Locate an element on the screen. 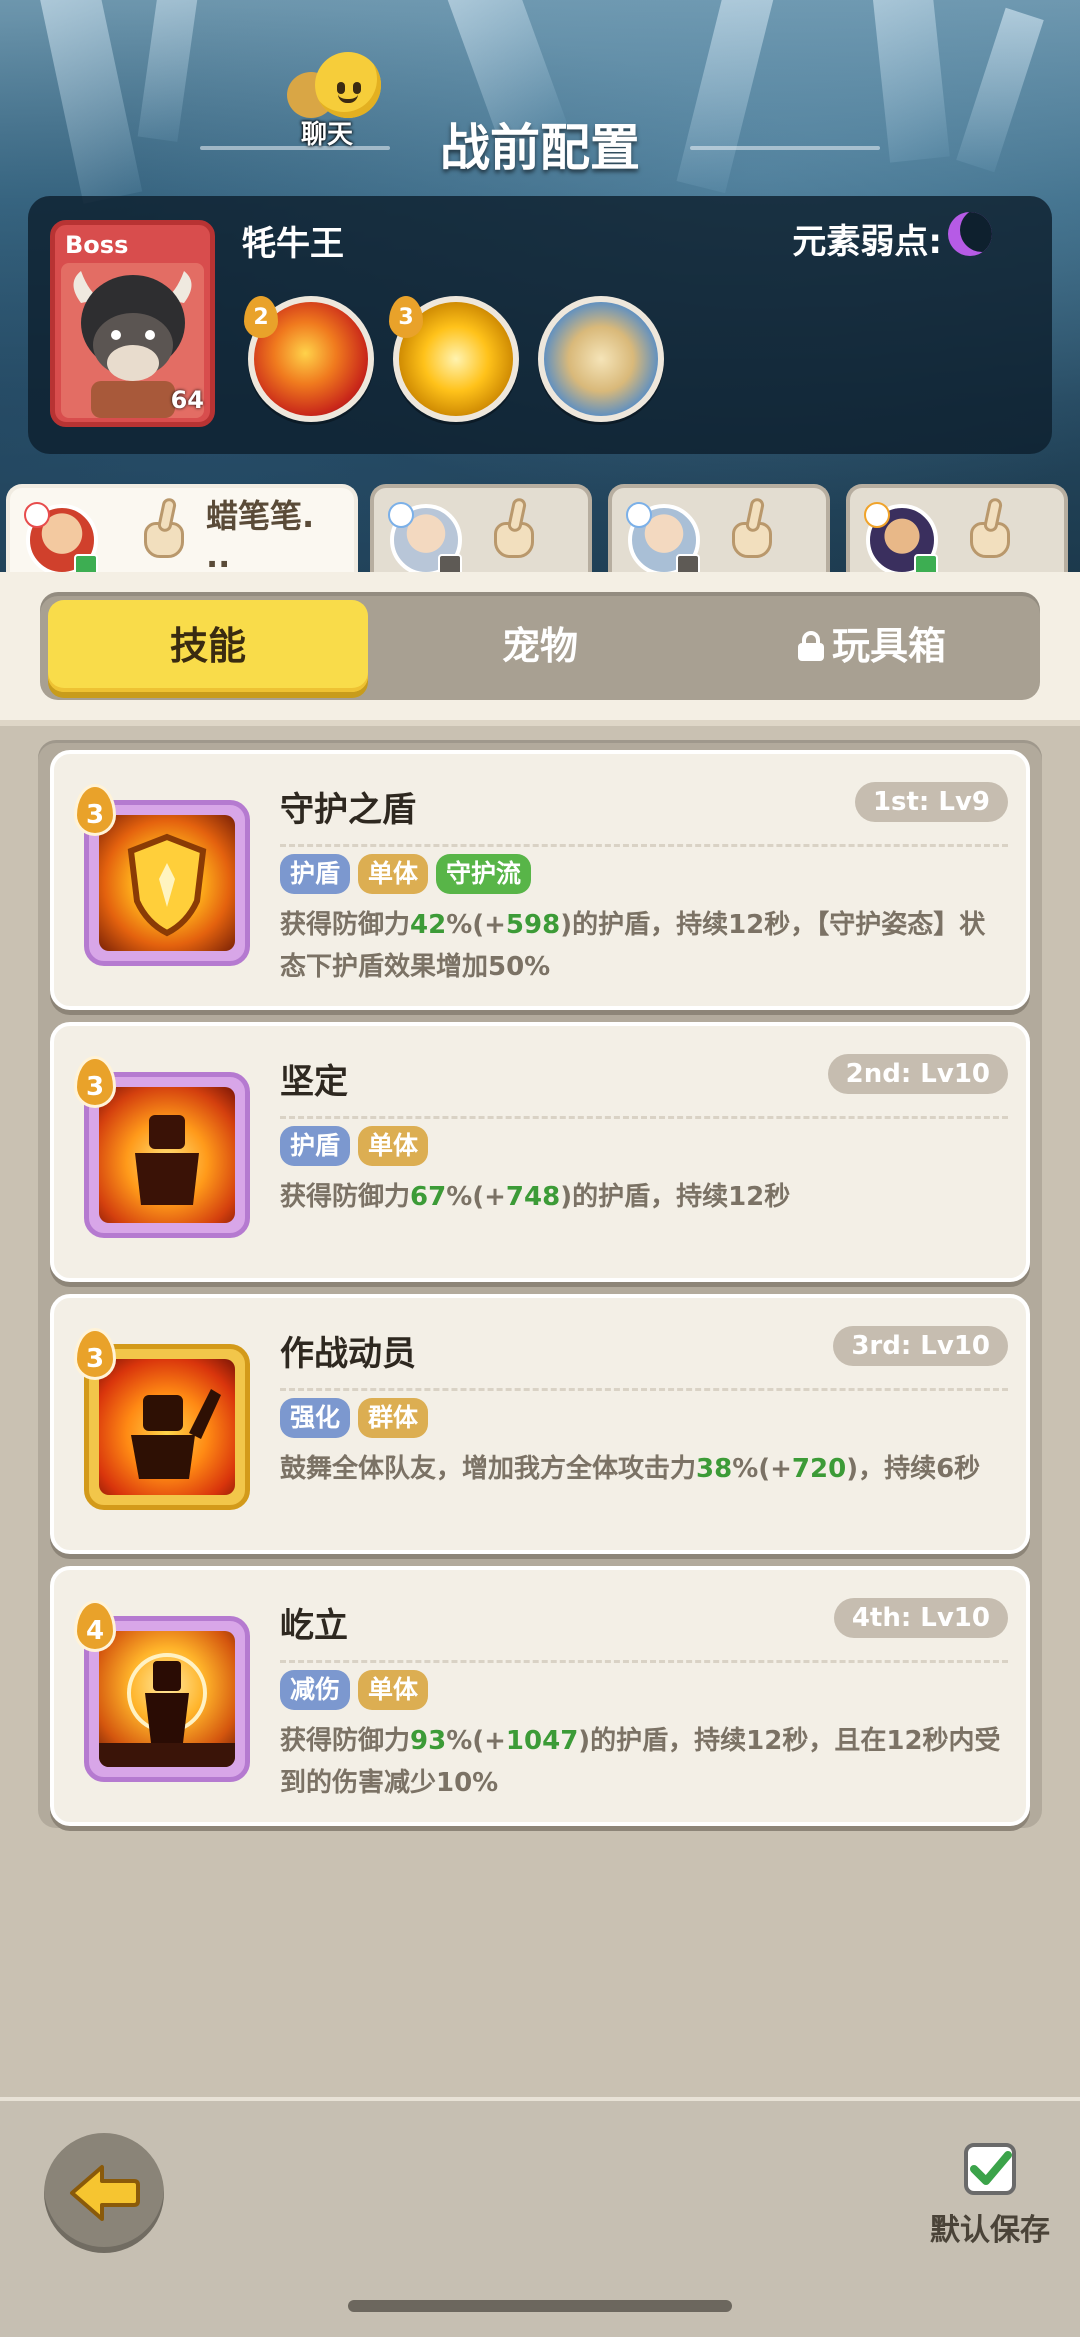 The width and height of the screenshot is (1080, 2337). skill-title: 坚定 is located at coordinates (314, 1082).